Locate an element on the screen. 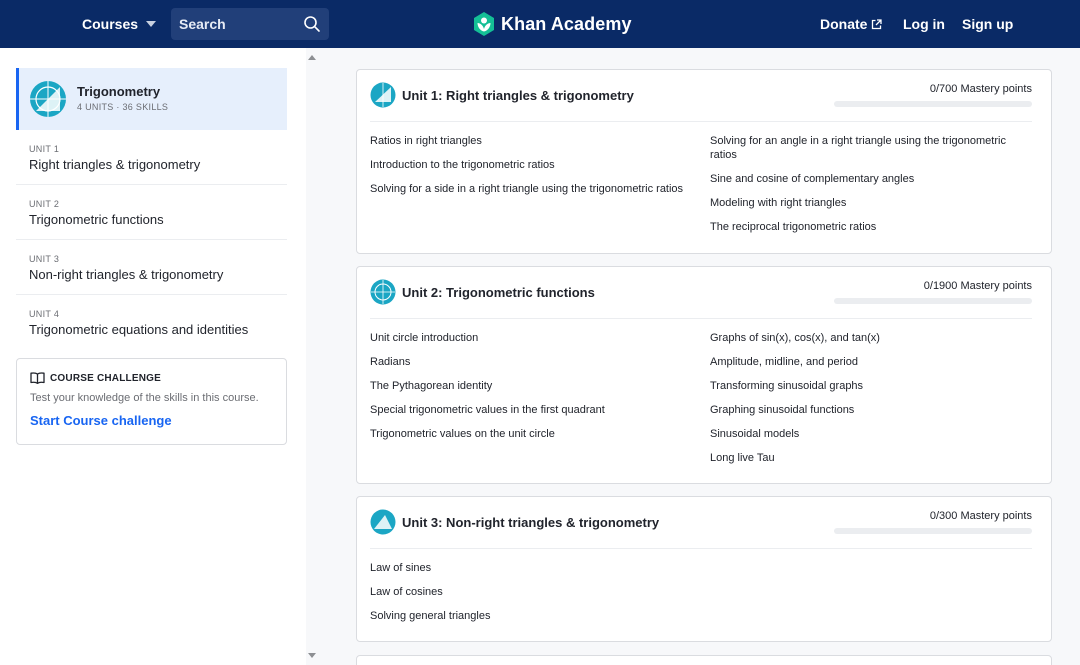 Image resolution: width=1080 pixels, height=665 pixels. mastery-points: 0/300 Mastery points is located at coordinates (980, 516).